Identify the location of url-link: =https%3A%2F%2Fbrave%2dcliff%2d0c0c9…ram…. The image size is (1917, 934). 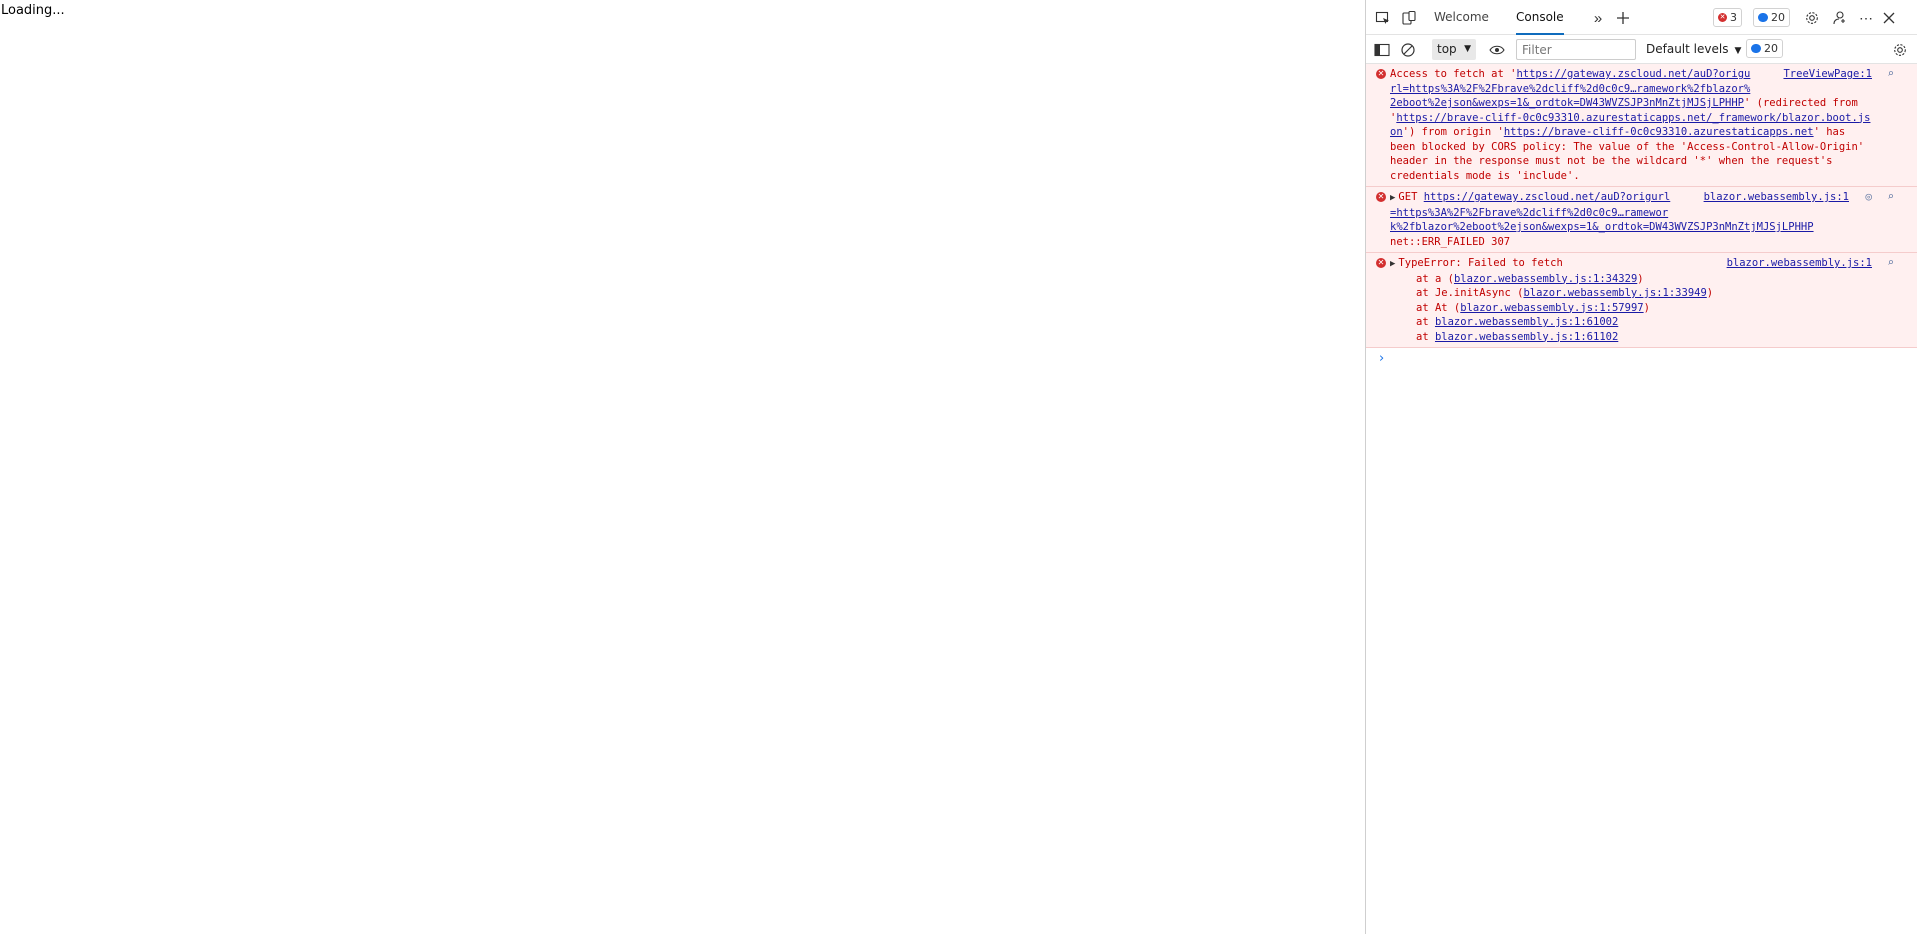
(1529, 213).